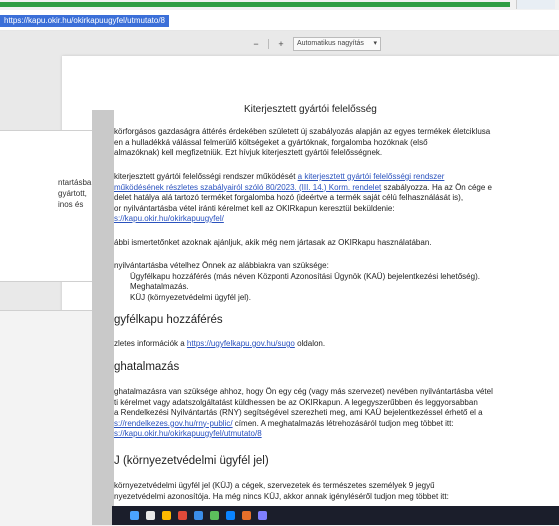  What do you see at coordinates (281, 44) in the screenshot?
I see `zoom-in-button: +` at bounding box center [281, 44].